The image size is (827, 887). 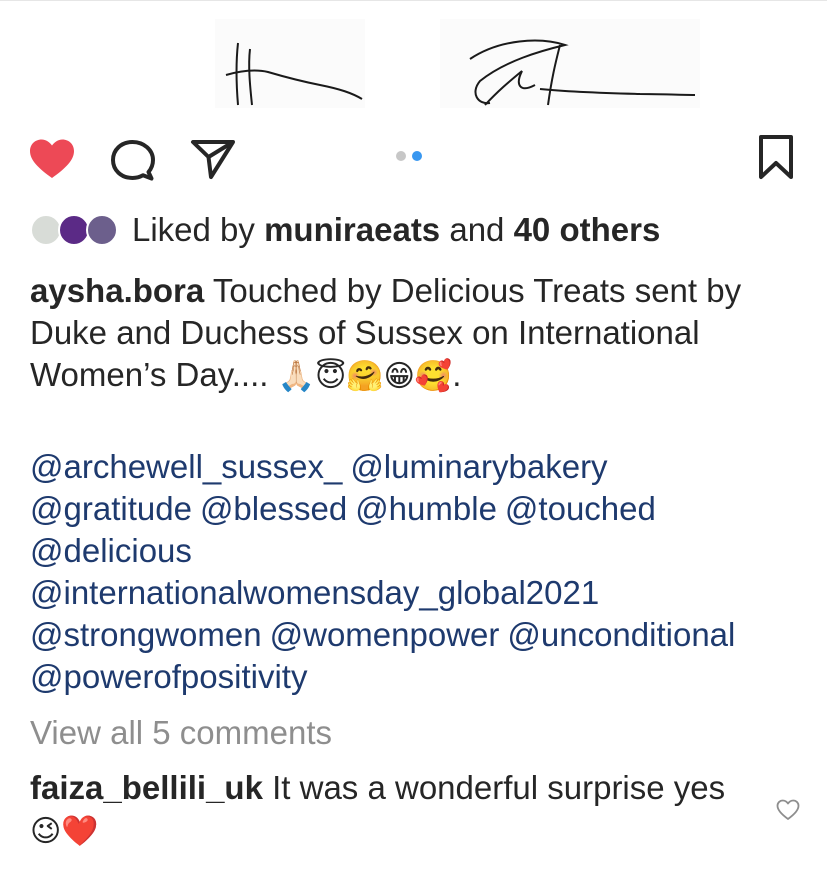 What do you see at coordinates (146, 787) in the screenshot?
I see `comment-username: faiza_bellili_uk` at bounding box center [146, 787].